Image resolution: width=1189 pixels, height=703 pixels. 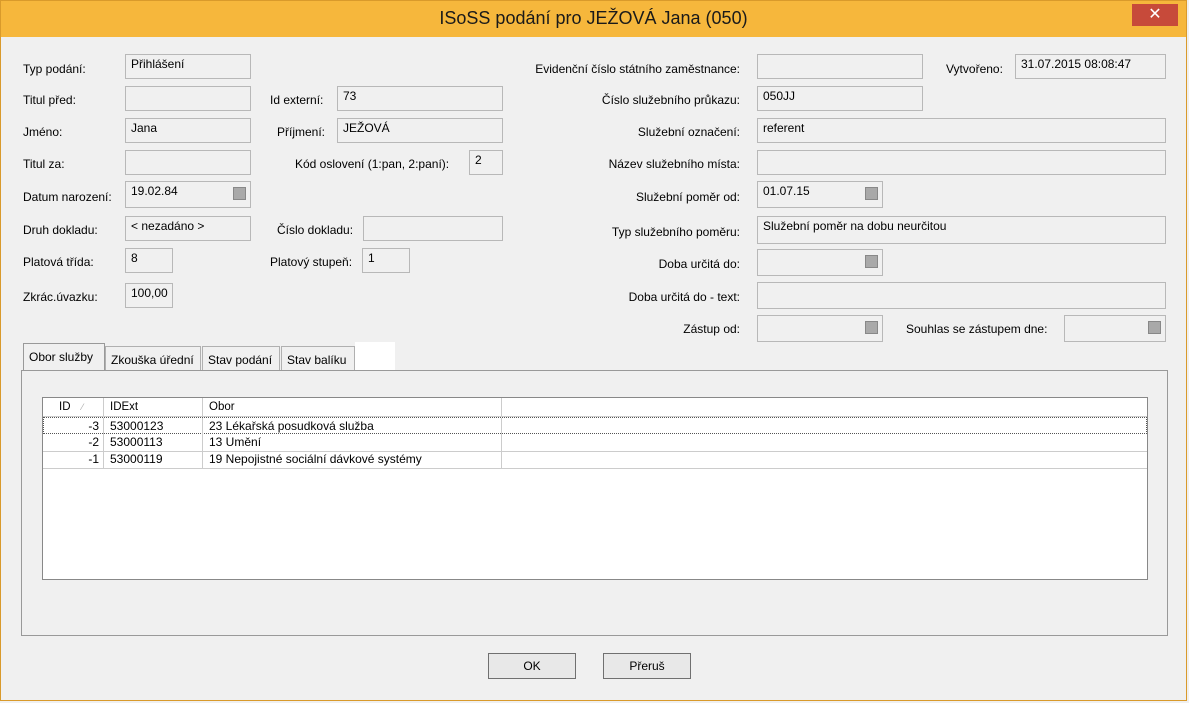 What do you see at coordinates (595, 426) in the screenshot?
I see `table-row: -3 53000123 23 Lékařská posudková služba` at bounding box center [595, 426].